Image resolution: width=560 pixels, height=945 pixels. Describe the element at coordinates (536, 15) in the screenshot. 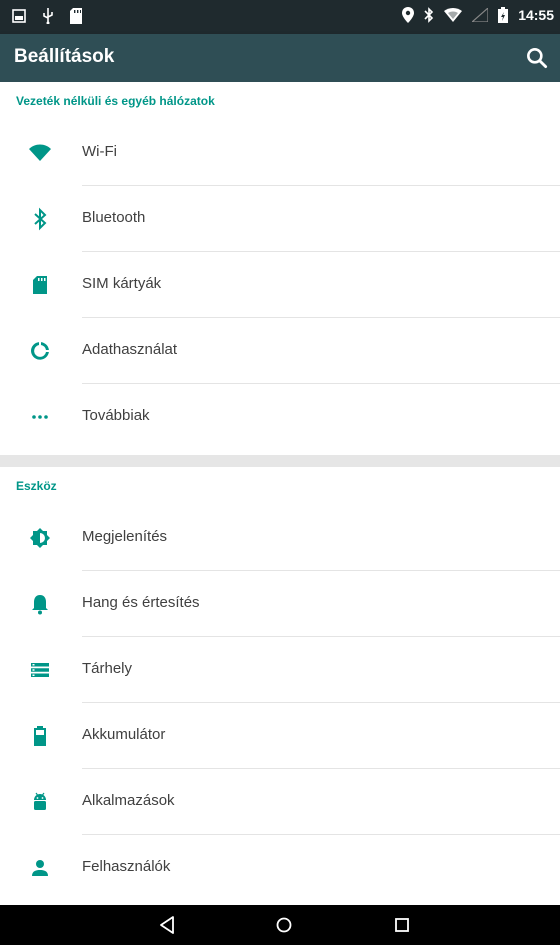

I see `status-time: 14:55` at that location.